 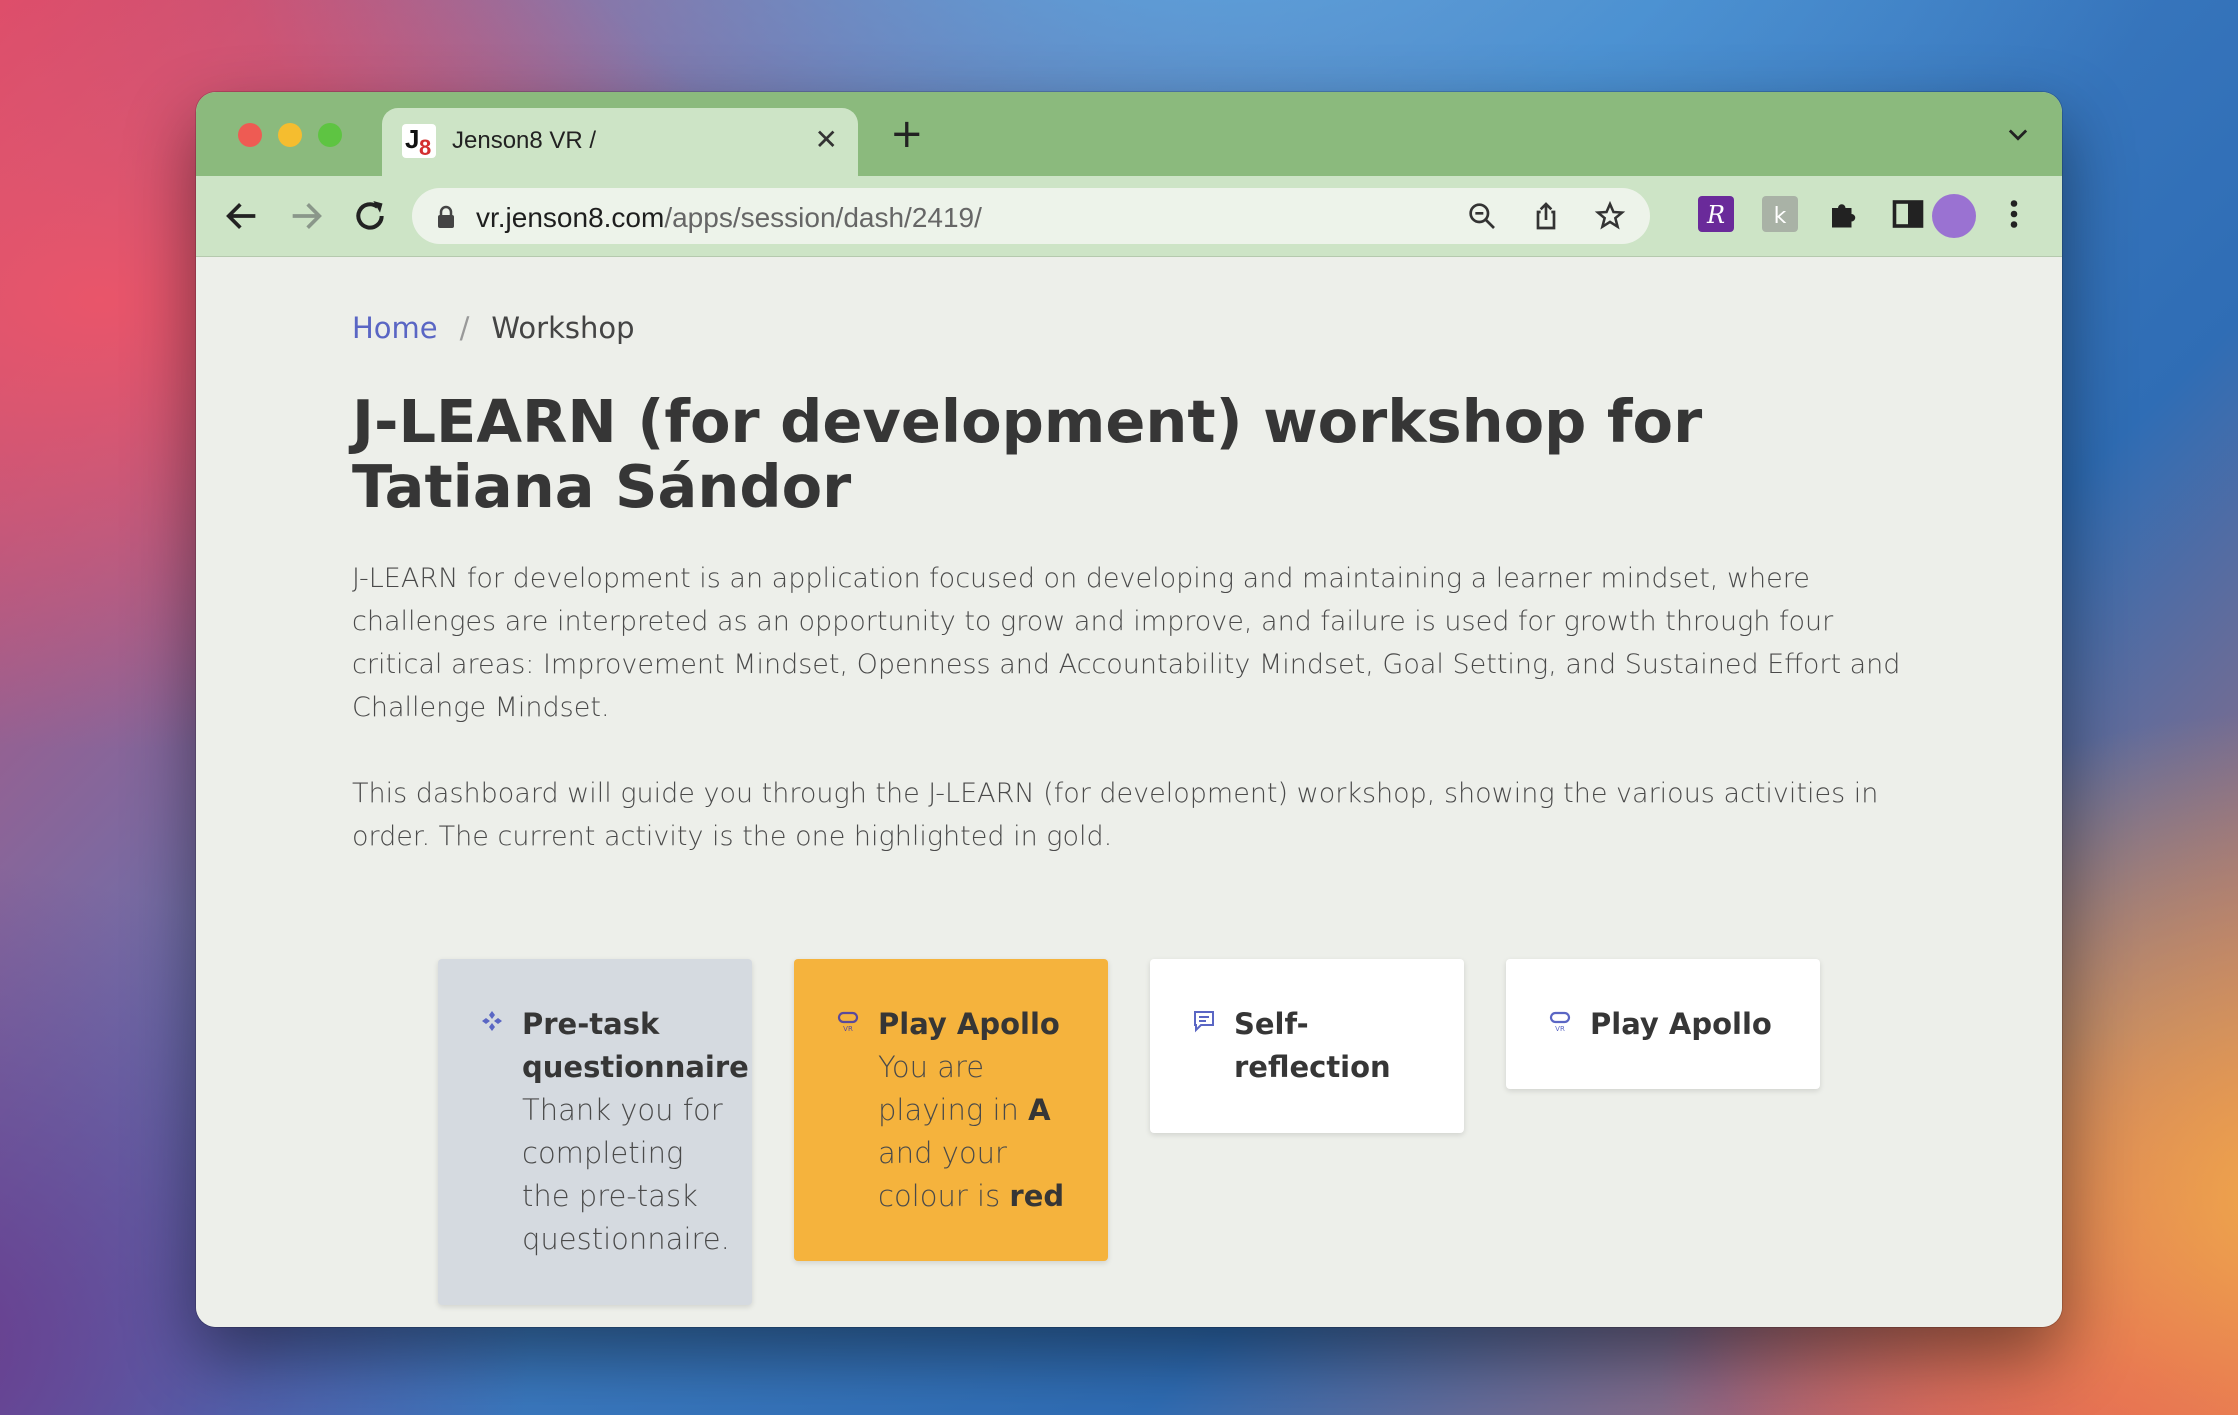 I want to click on zoom-out-icon, so click(x=1482, y=216).